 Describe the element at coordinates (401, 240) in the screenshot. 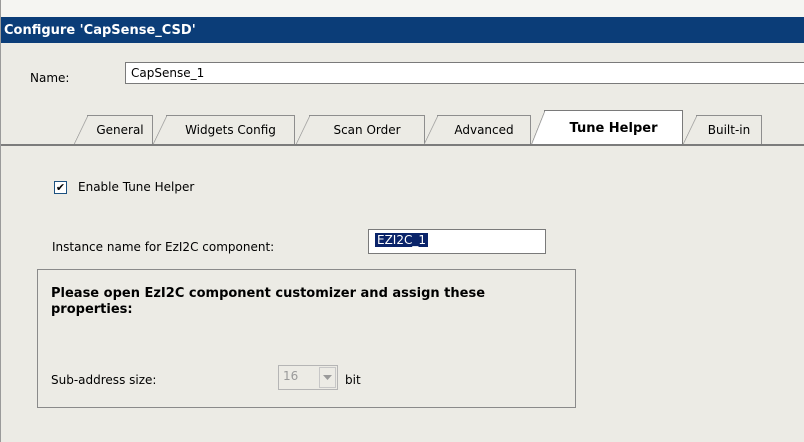

I see `instance-name-value: EZI2C_1` at that location.